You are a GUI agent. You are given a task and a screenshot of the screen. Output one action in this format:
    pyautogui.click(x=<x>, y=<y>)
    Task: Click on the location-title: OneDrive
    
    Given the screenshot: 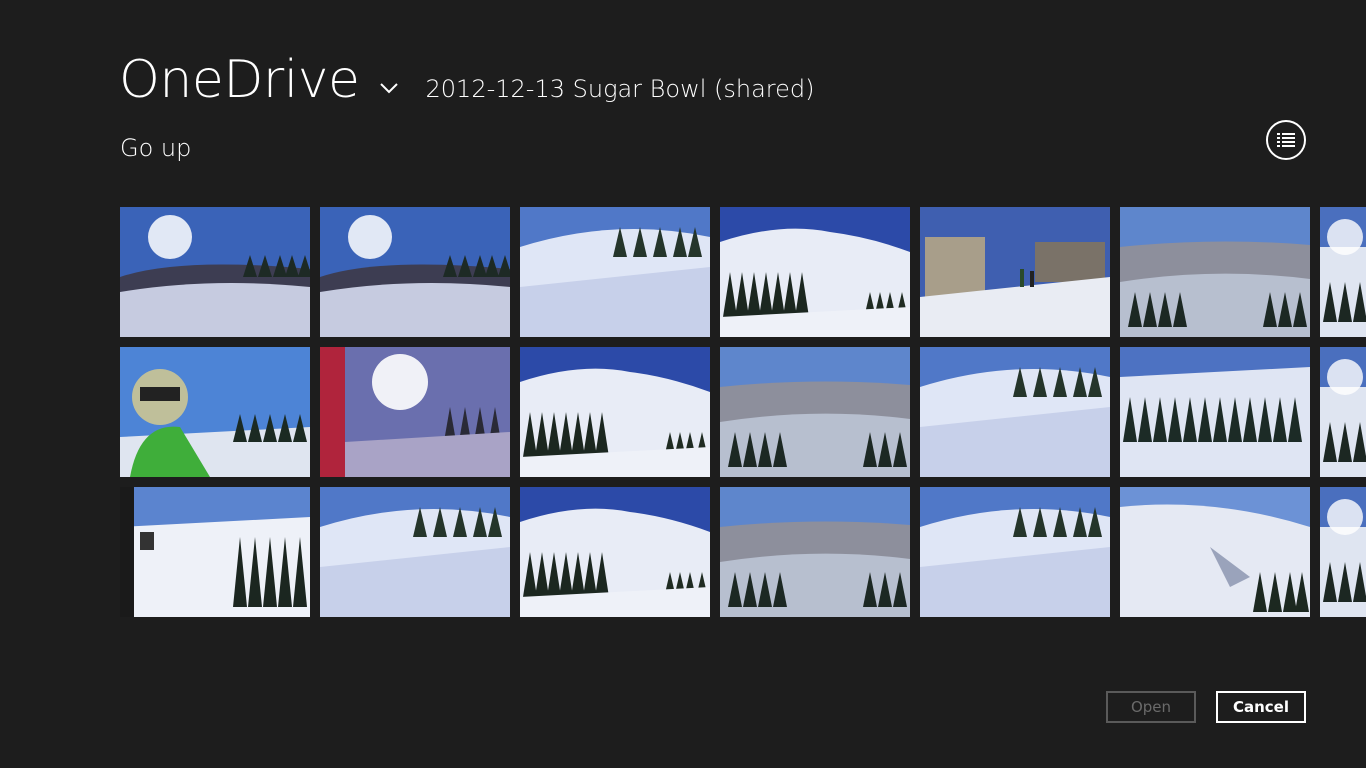 What is the action you would take?
    pyautogui.click(x=239, y=80)
    